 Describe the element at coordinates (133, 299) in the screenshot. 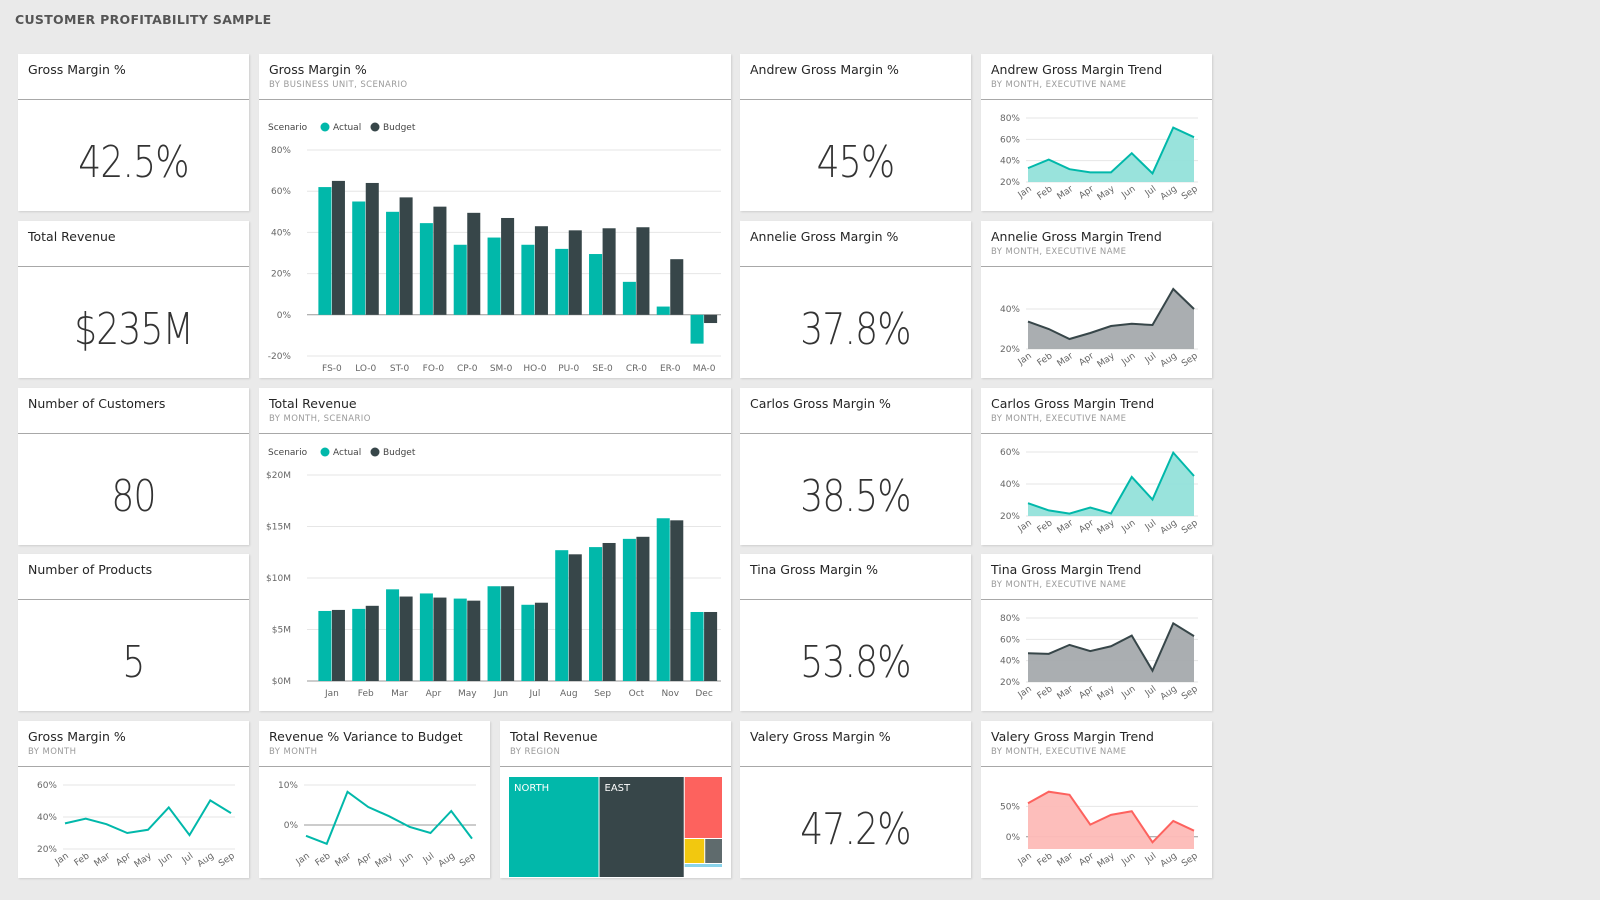

I see `tile-total-revenue-kpi: Total Revenue $235M` at that location.